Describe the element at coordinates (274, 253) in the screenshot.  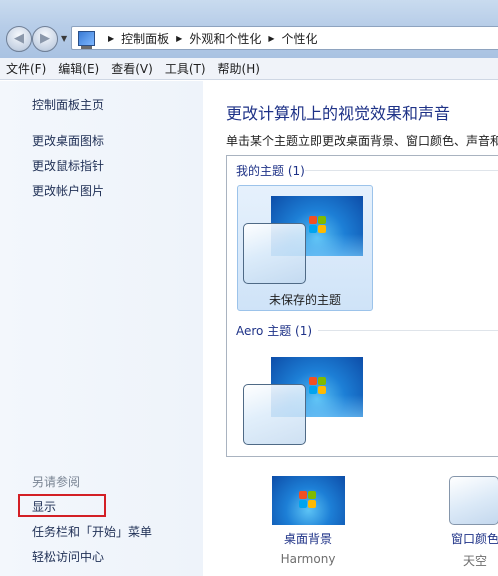
I see `theme-window-color-preview` at that location.